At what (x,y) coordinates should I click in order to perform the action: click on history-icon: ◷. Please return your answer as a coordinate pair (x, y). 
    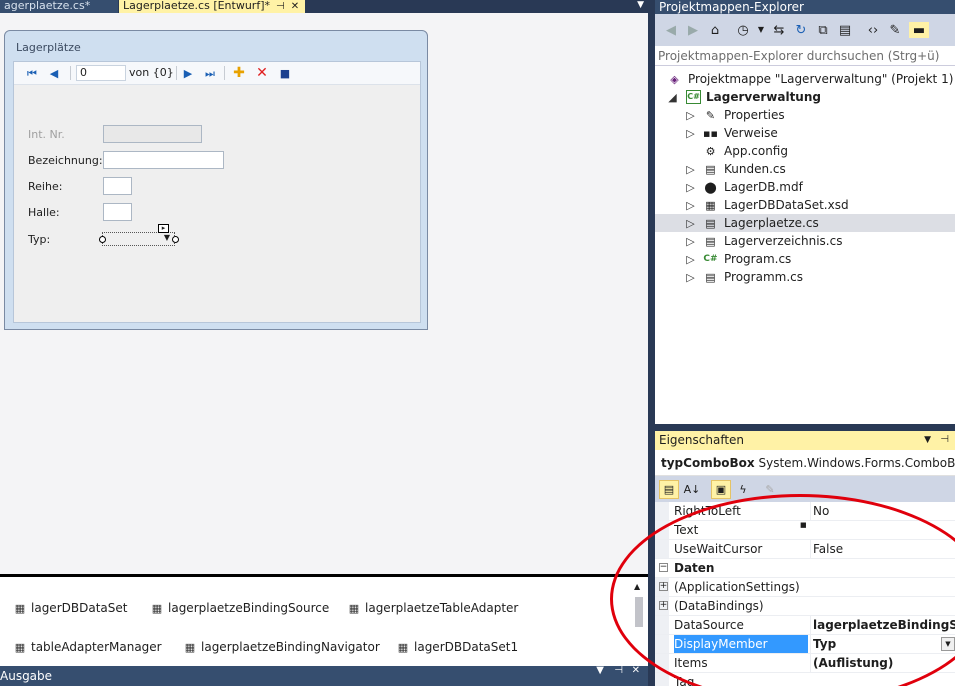
    Looking at the image, I should click on (743, 30).